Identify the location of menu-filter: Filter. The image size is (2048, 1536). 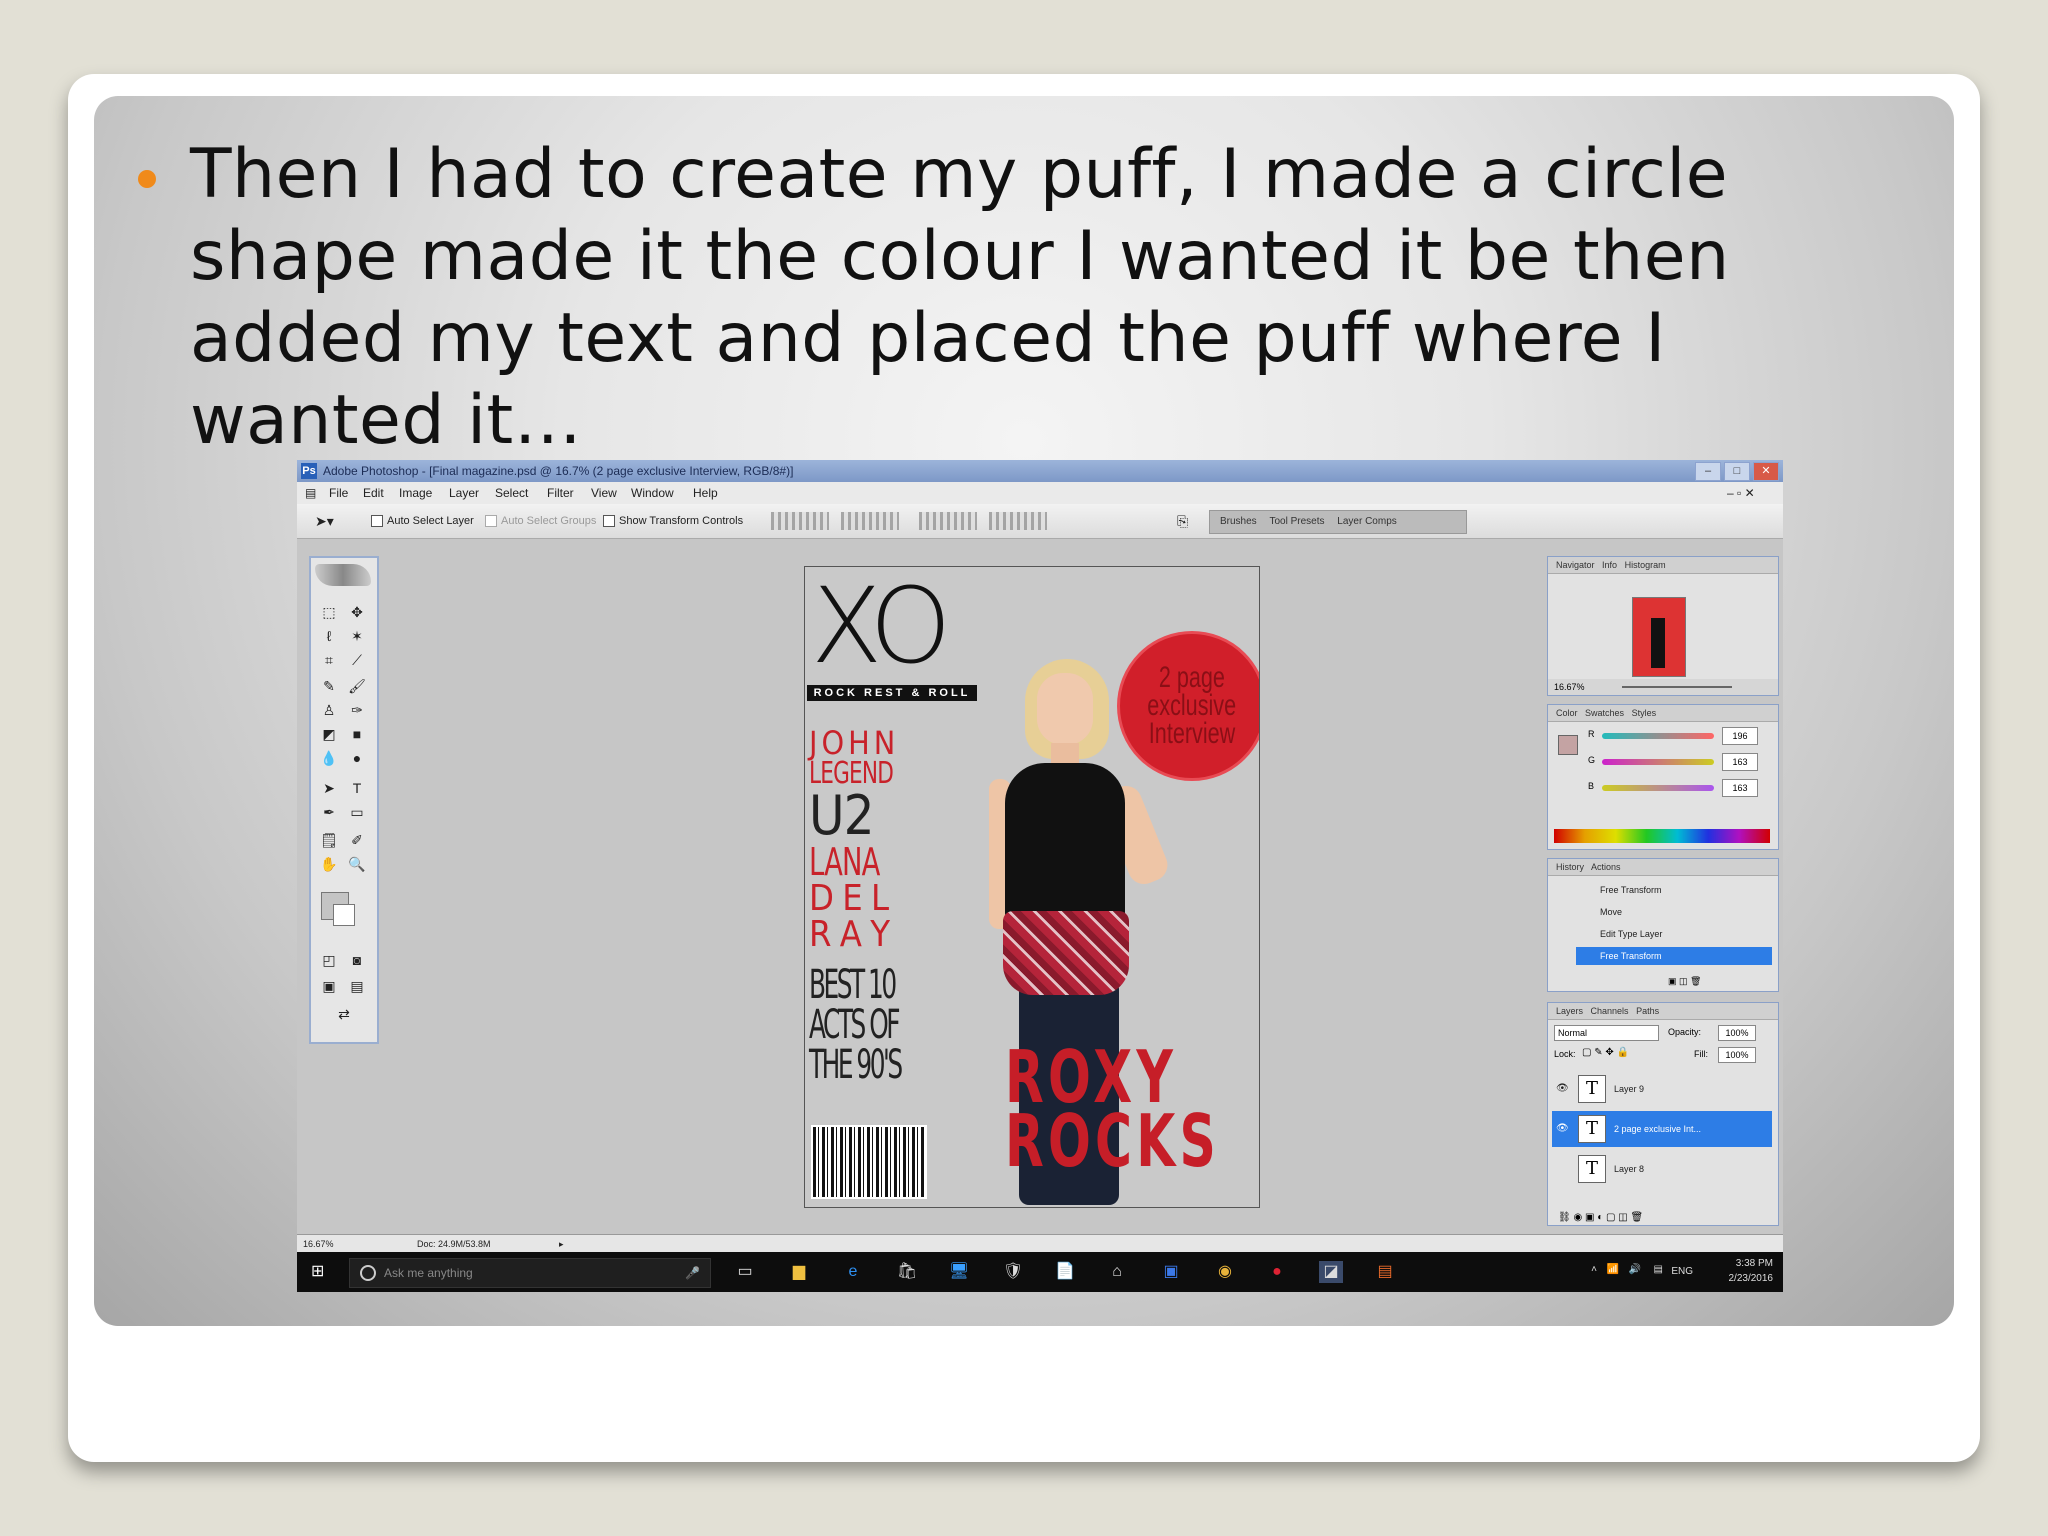
(560, 493).